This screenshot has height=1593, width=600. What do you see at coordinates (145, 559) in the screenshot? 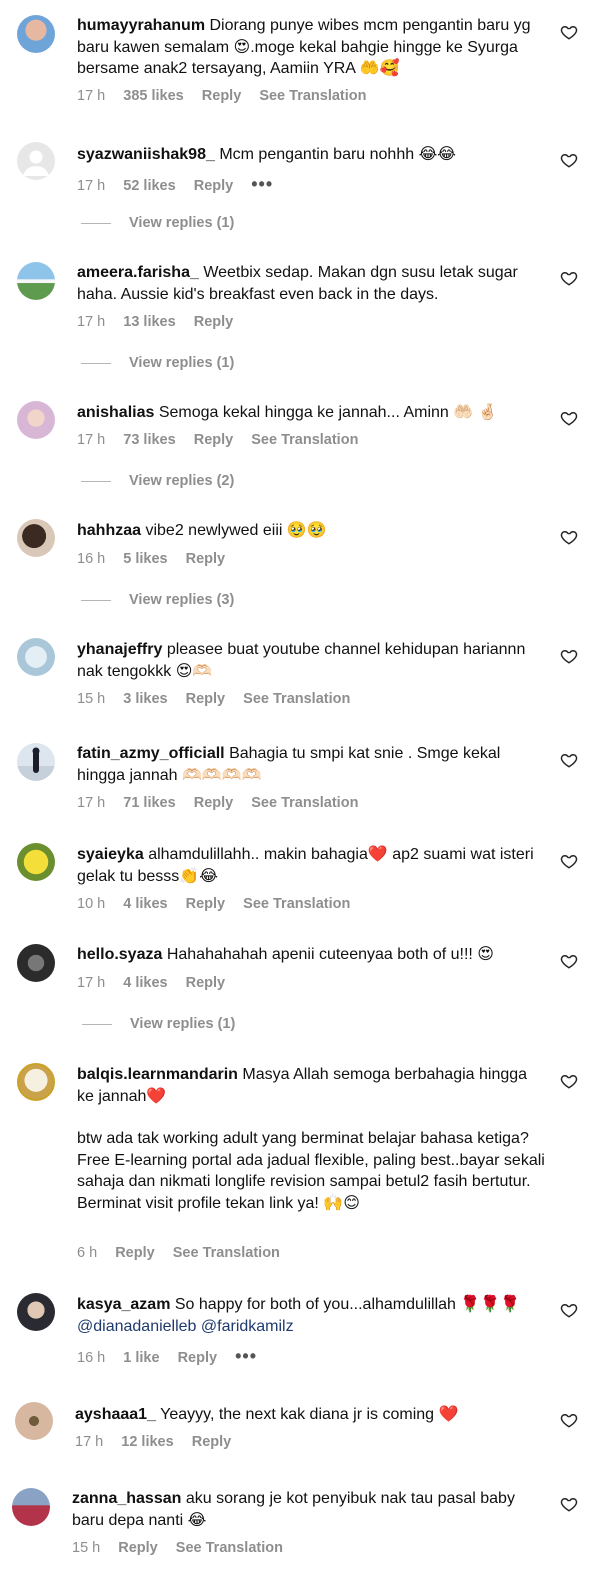
I see `likes-count: 5 likes` at bounding box center [145, 559].